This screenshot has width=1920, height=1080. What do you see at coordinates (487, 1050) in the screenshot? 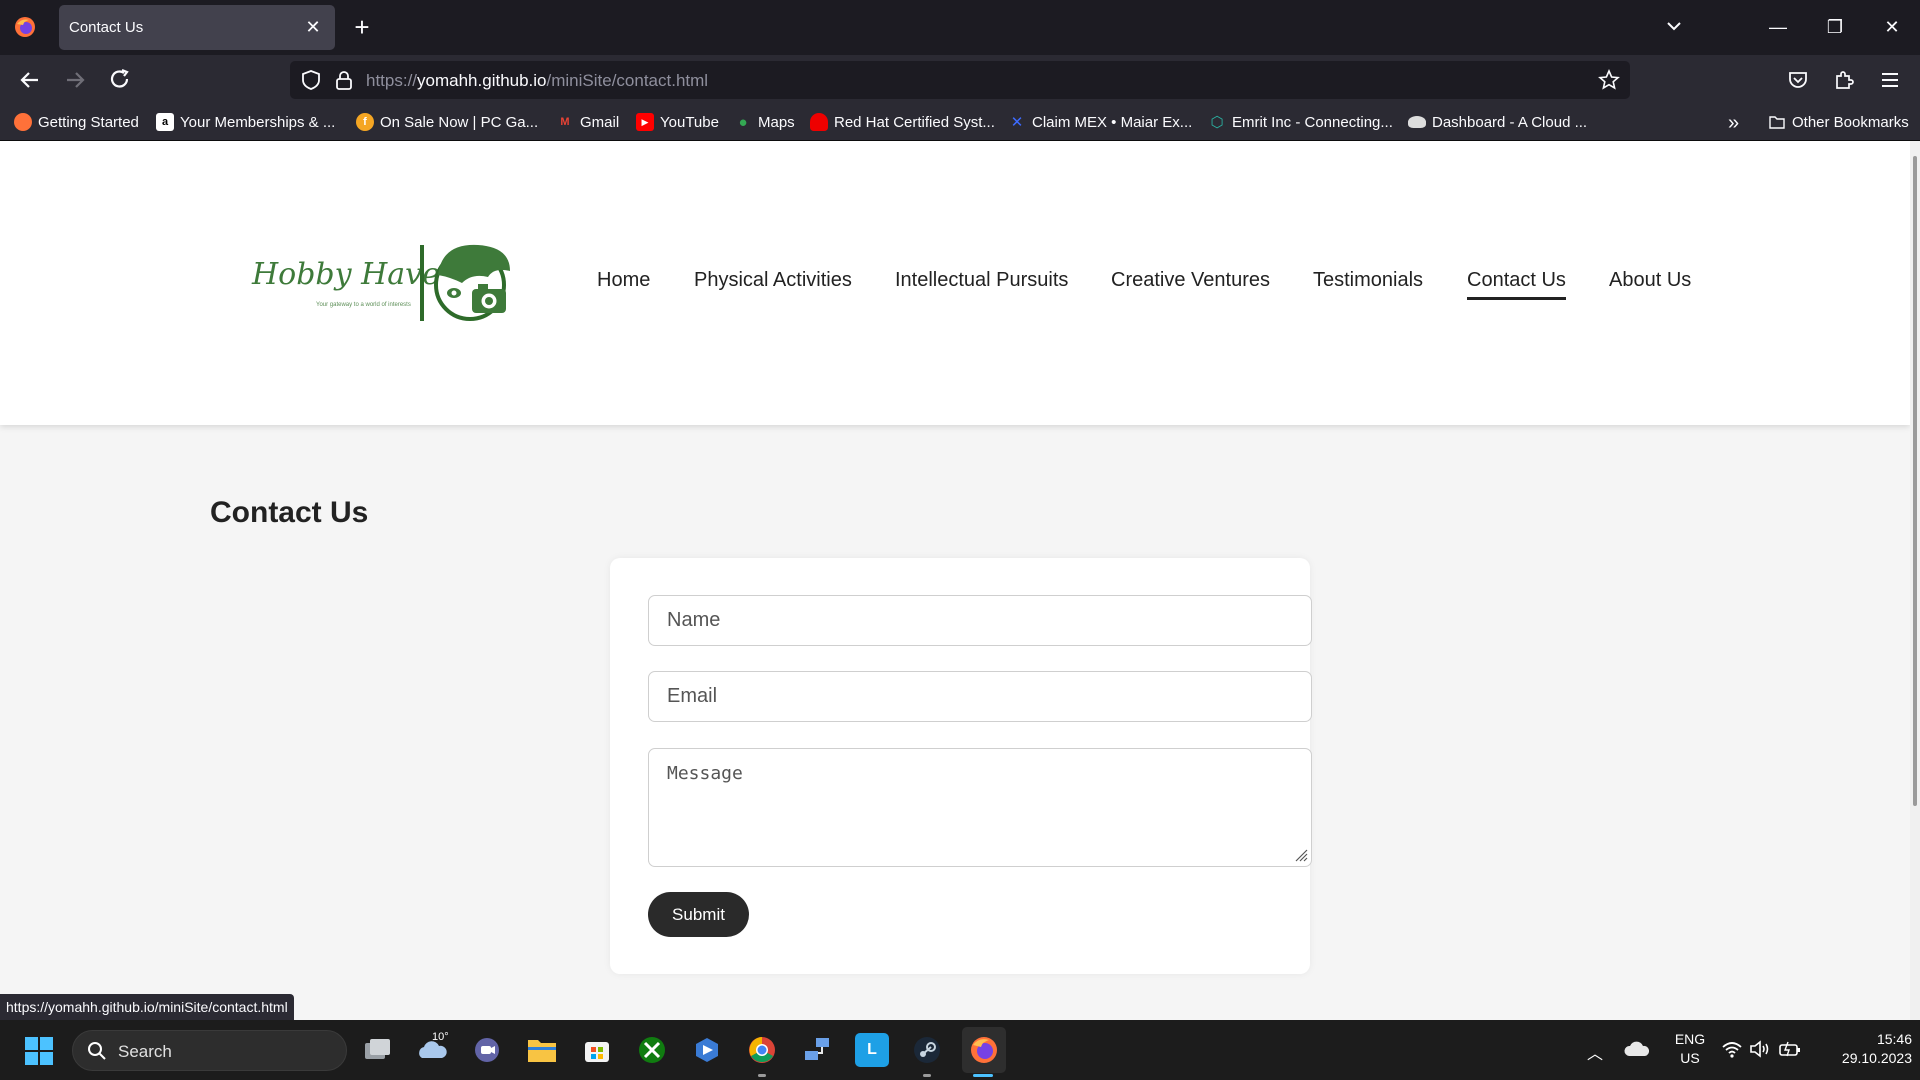
I see `teams-icon` at bounding box center [487, 1050].